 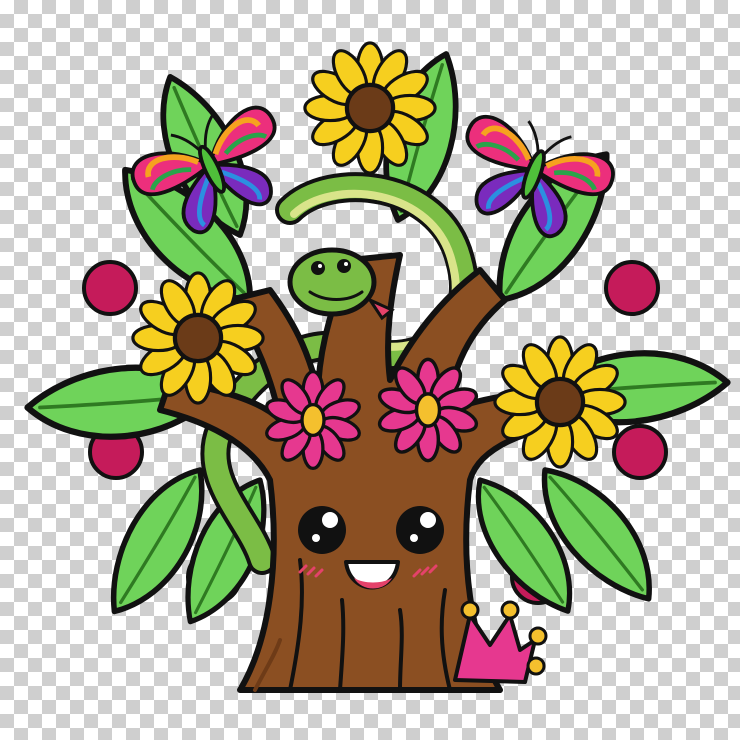 I want to click on left-eye, so click(x=322, y=530).